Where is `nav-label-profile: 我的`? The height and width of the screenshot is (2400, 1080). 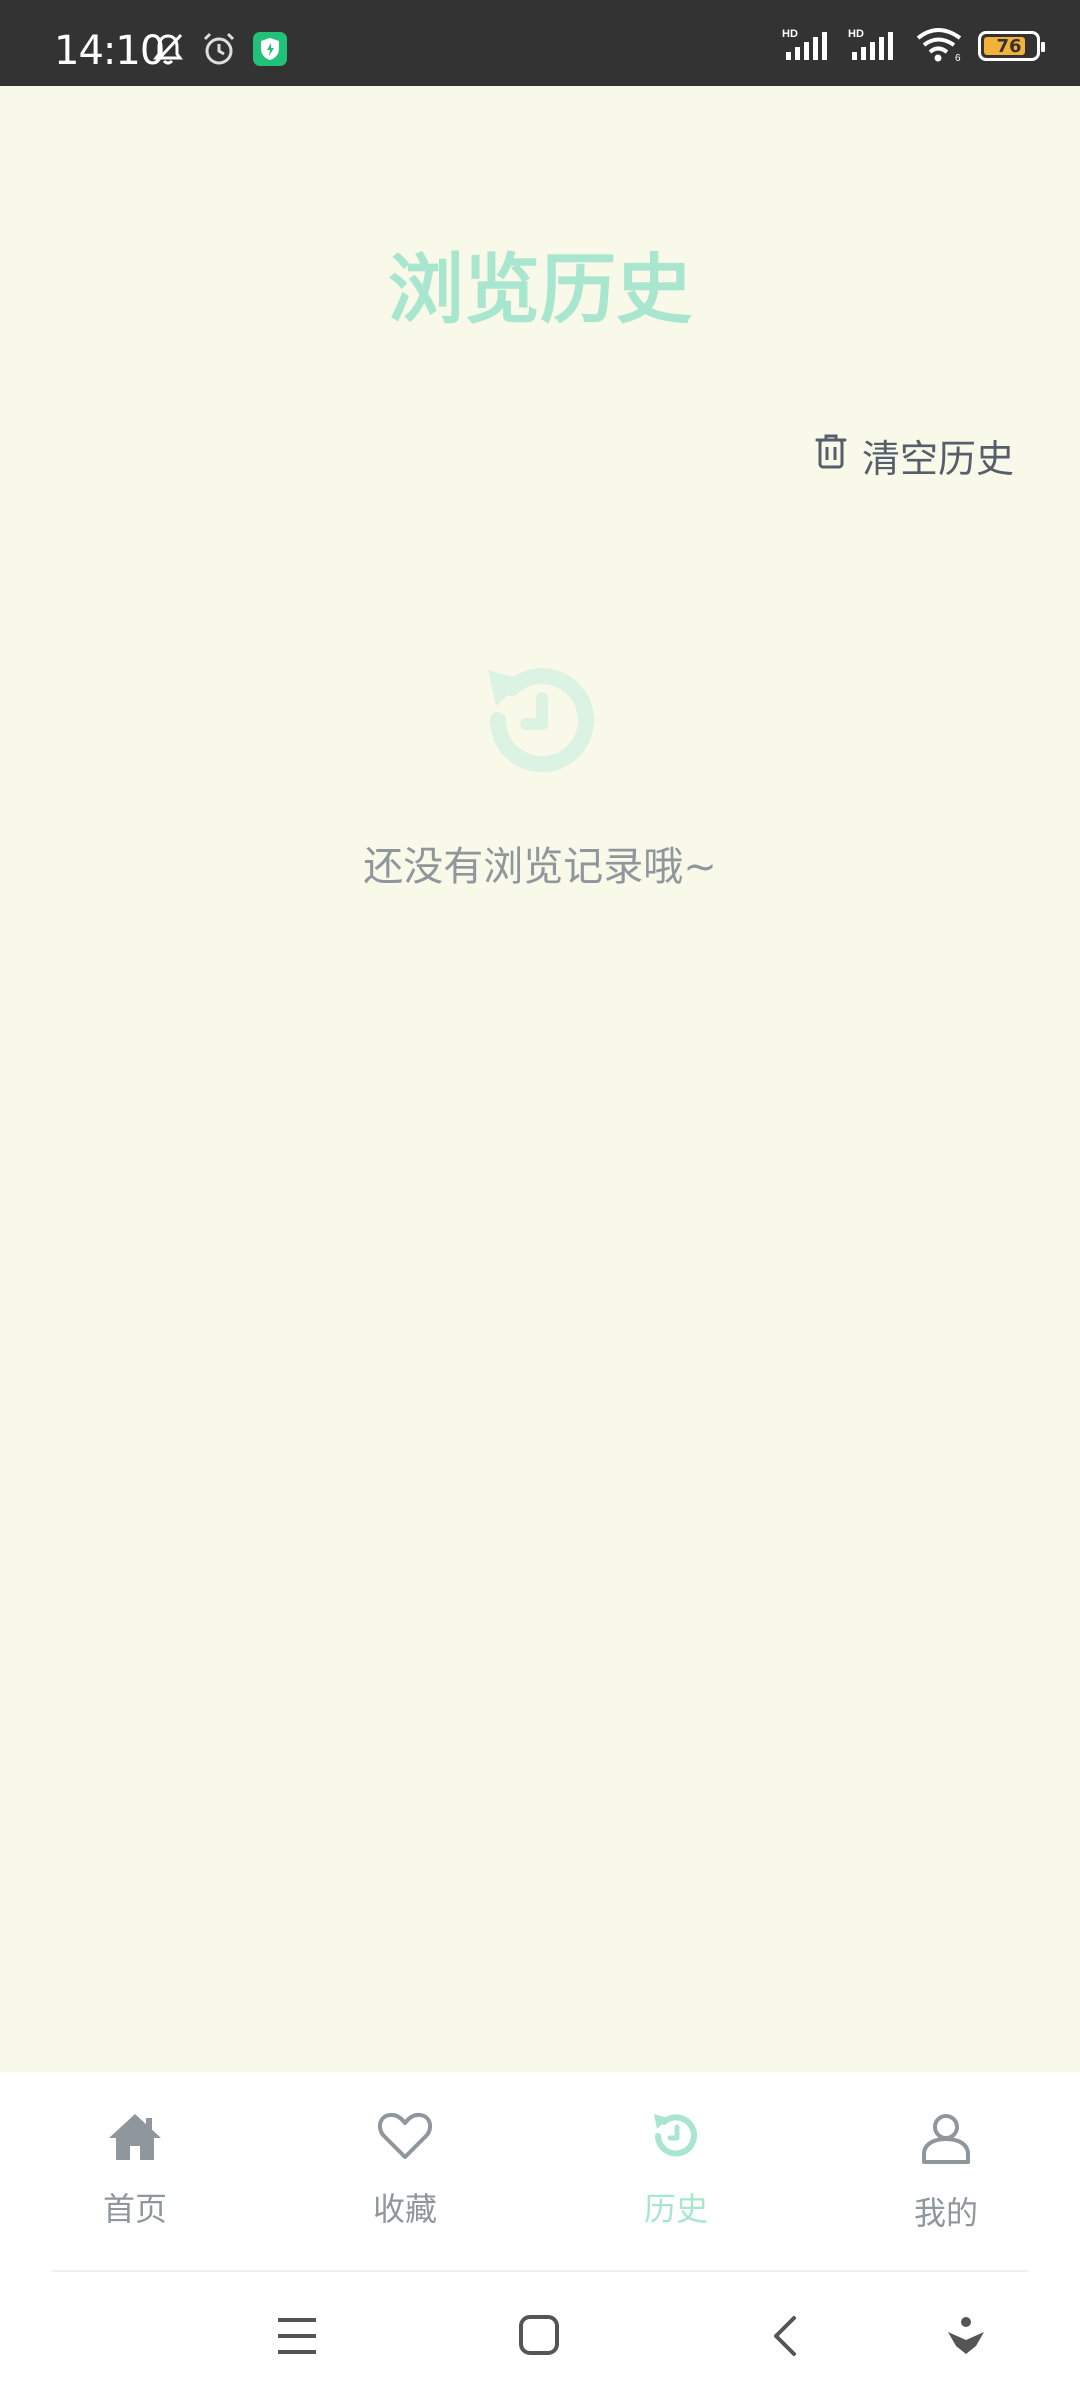 nav-label-profile: 我的 is located at coordinates (945, 2213).